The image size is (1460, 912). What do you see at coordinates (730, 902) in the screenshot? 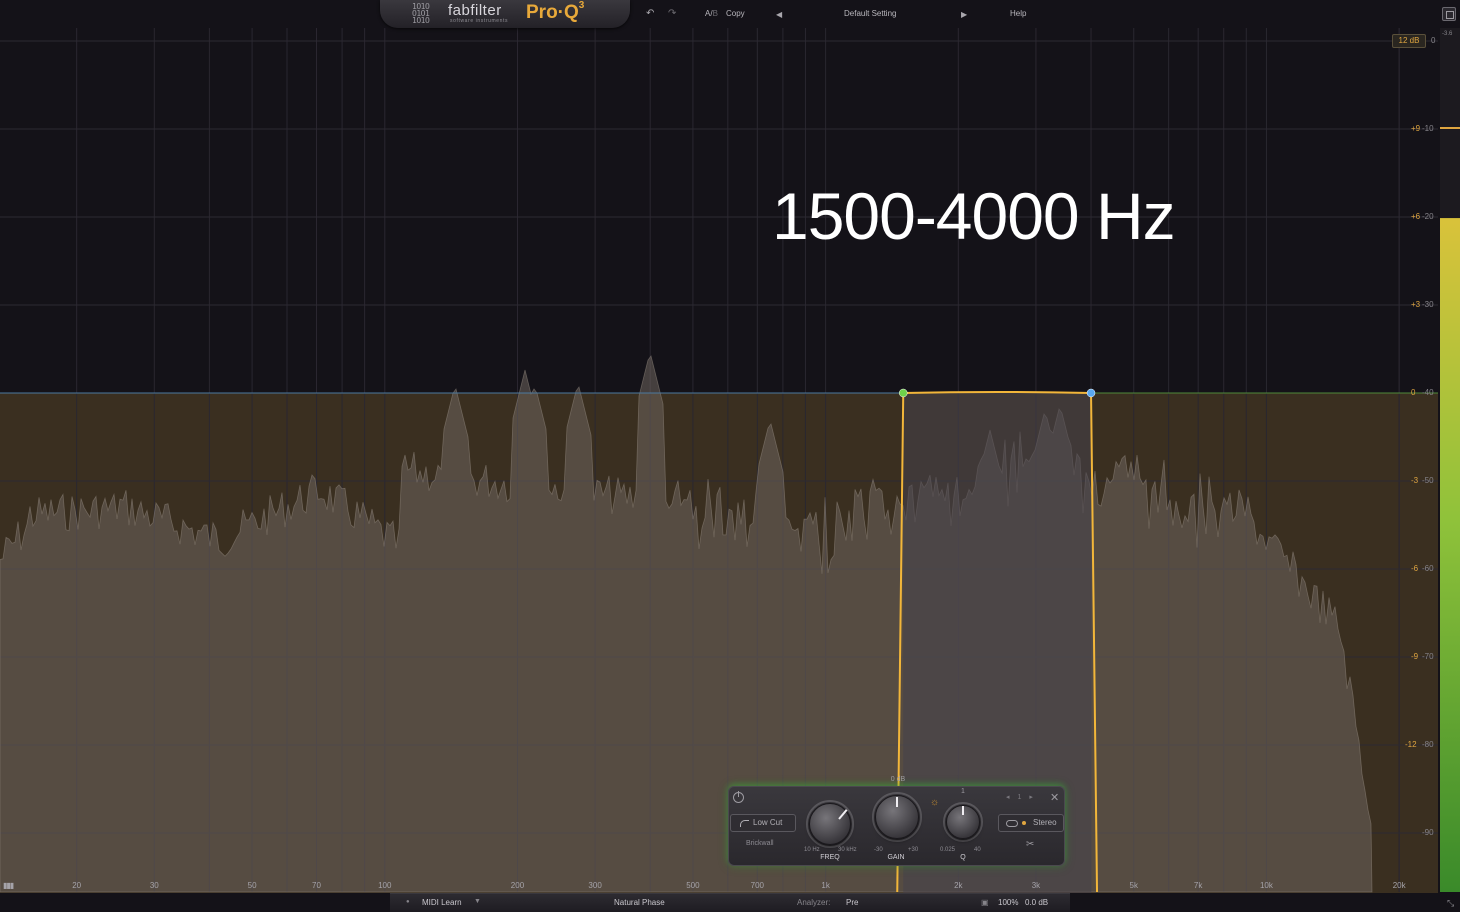
I see `bottom-bar` at bounding box center [730, 902].